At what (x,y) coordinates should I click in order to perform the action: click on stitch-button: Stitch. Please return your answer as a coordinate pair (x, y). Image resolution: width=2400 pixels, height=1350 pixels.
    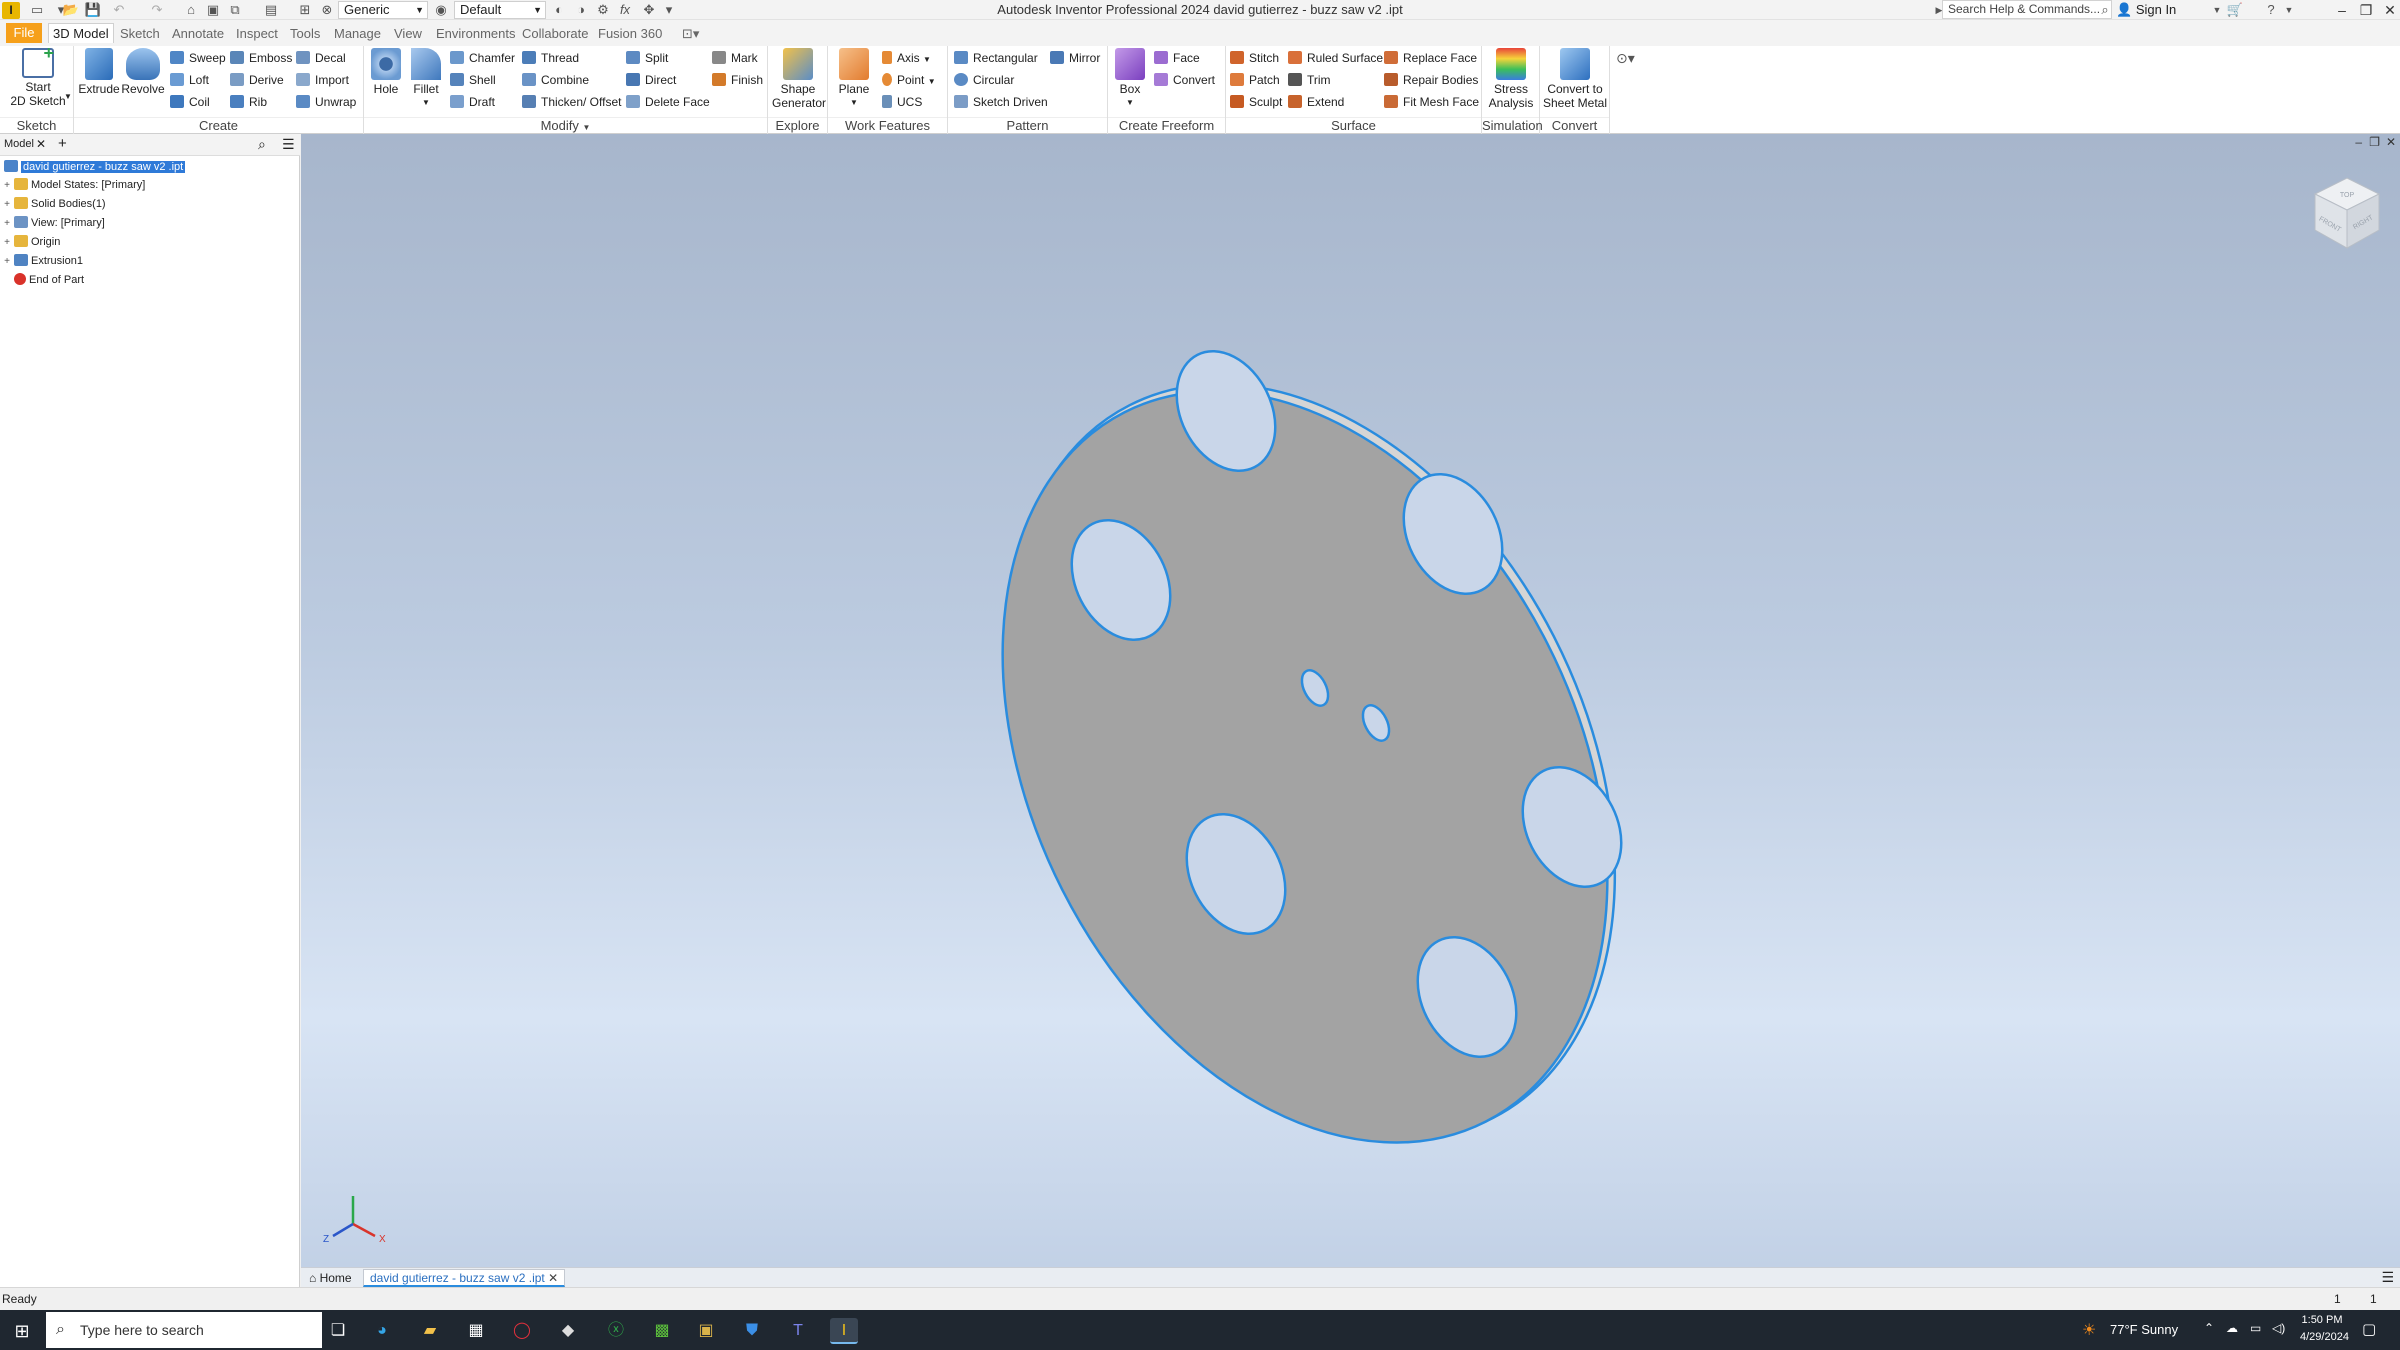
    Looking at the image, I should click on (1254, 58).